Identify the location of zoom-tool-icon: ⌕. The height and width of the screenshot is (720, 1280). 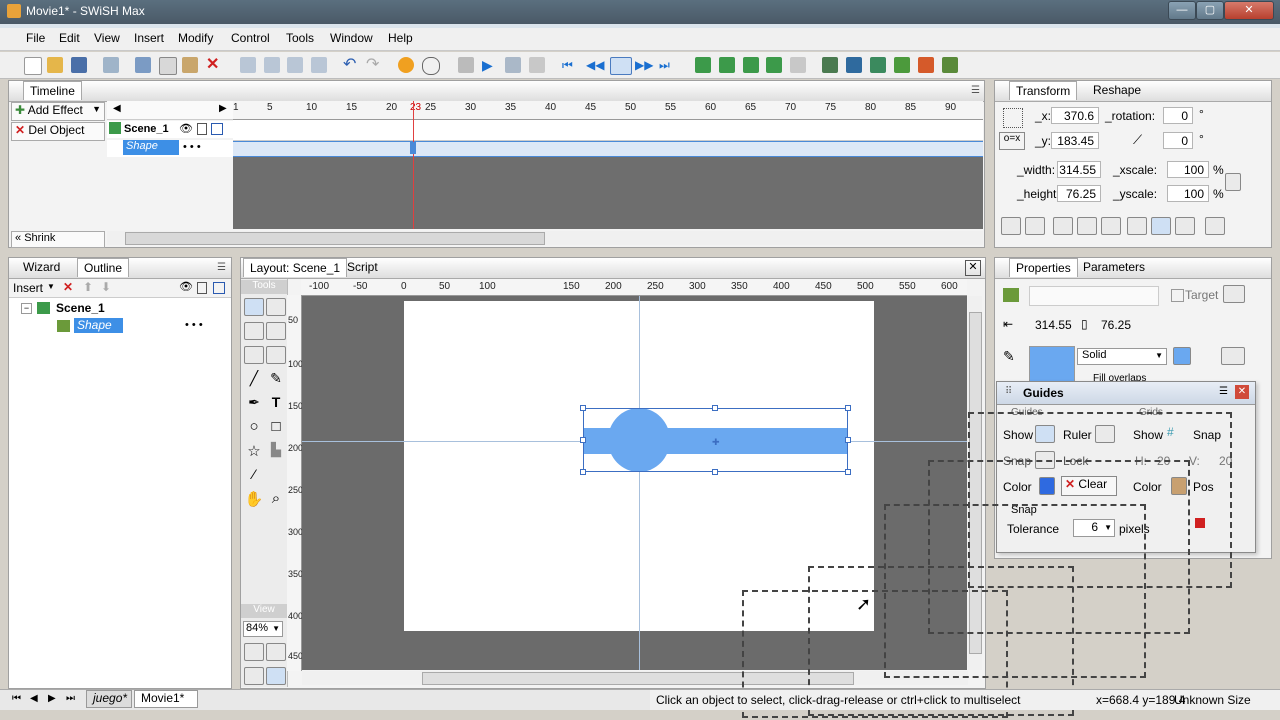
(276, 499).